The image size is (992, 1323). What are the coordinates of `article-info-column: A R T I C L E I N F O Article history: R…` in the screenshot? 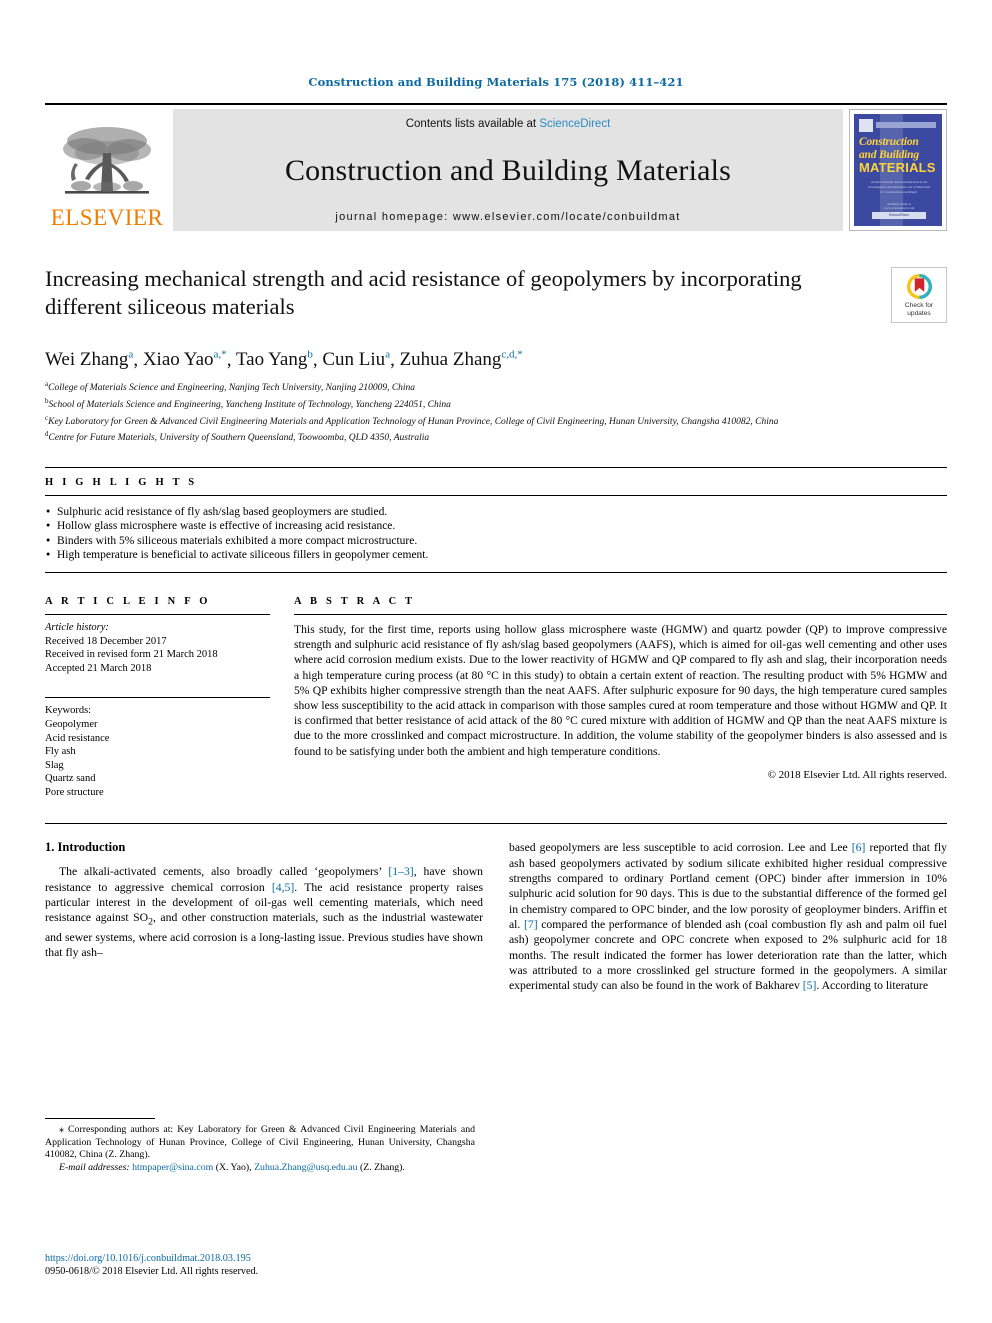 It's located at (157, 693).